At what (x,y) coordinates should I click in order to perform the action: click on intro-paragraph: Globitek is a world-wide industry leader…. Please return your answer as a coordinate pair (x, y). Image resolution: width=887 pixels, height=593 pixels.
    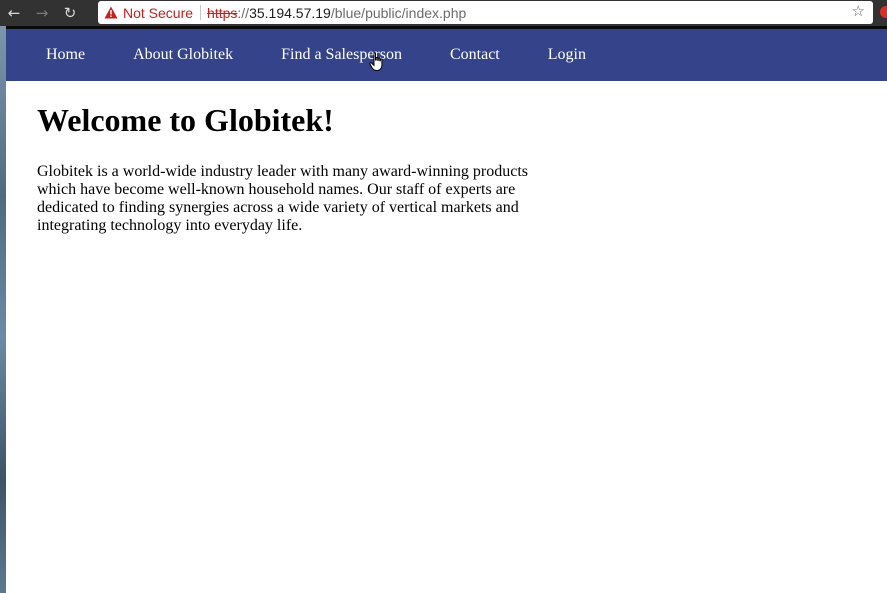
    Looking at the image, I should click on (282, 198).